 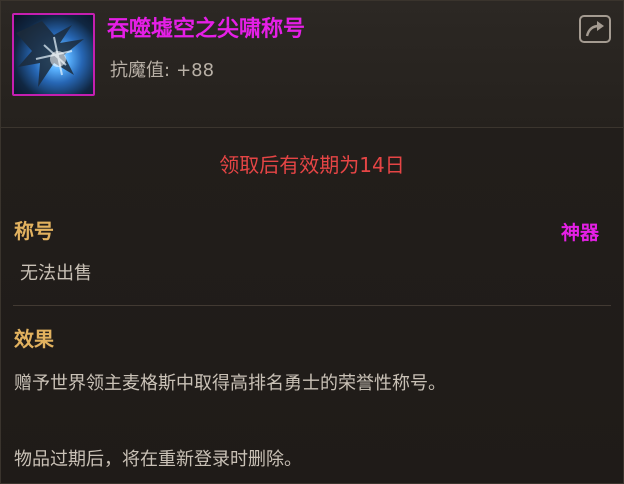 What do you see at coordinates (158, 459) in the screenshot?
I see `expiry-deletion-note: 物品过期后，将在重新登录时删除。` at bounding box center [158, 459].